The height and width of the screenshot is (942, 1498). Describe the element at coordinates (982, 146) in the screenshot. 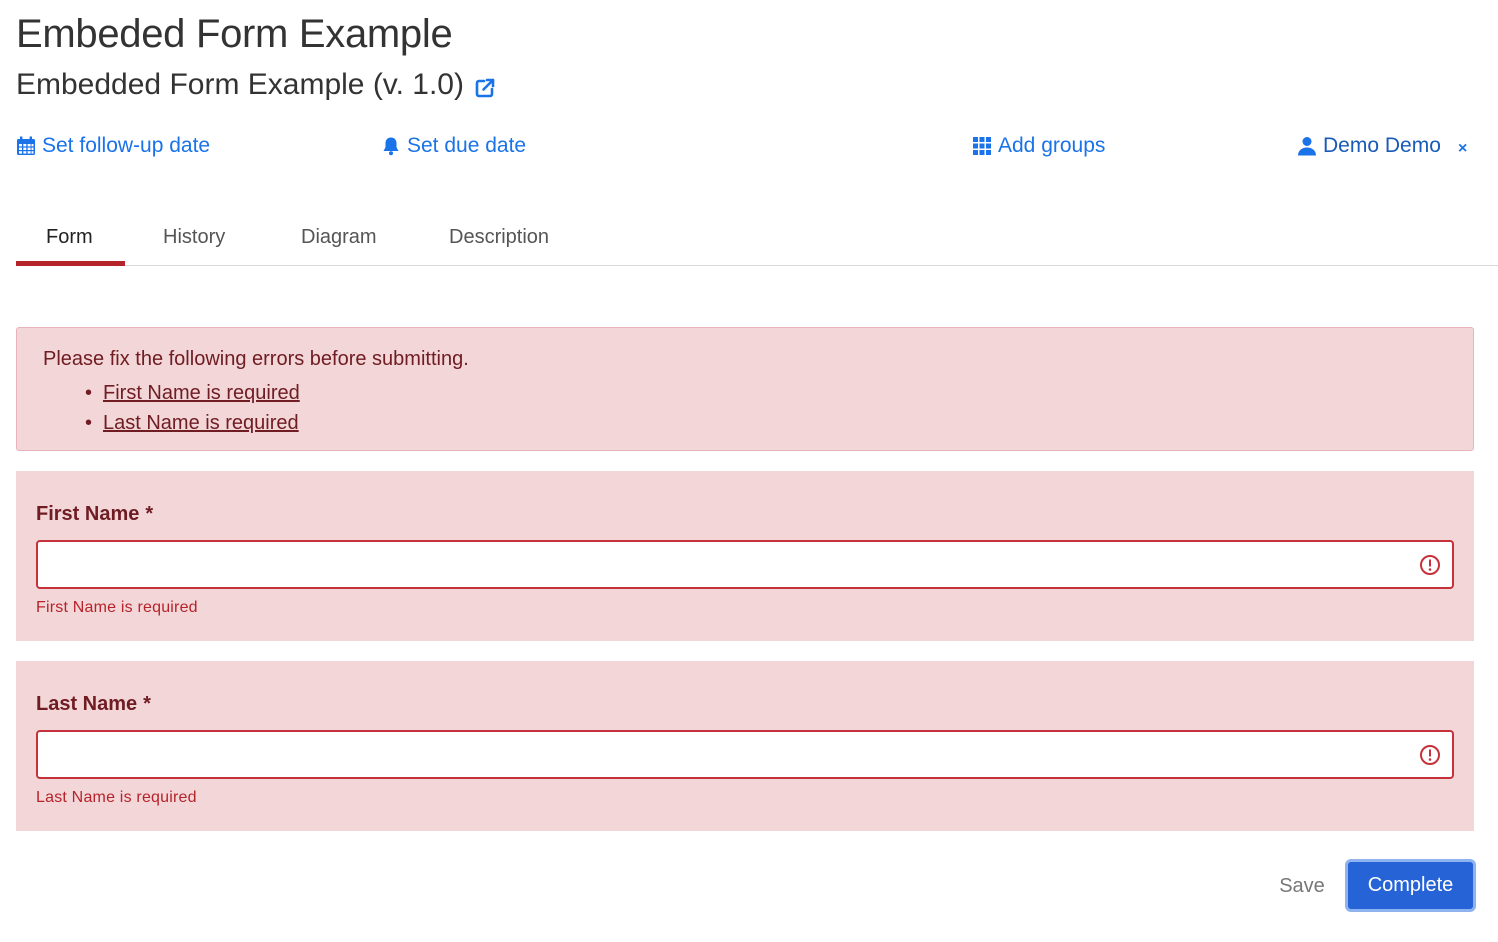

I see `grid-icon` at that location.